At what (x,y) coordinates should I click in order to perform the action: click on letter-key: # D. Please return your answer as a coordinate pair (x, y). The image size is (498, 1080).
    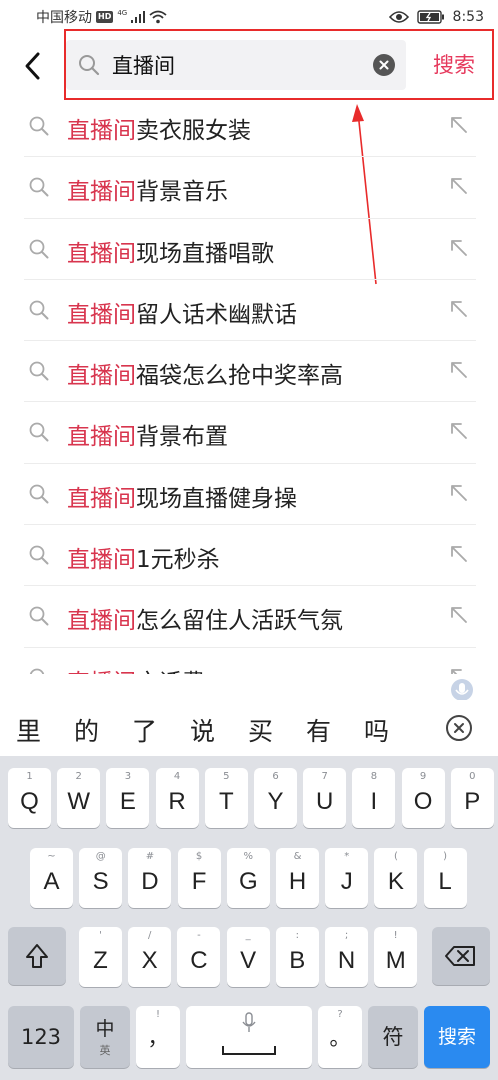
    Looking at the image, I should click on (150, 878).